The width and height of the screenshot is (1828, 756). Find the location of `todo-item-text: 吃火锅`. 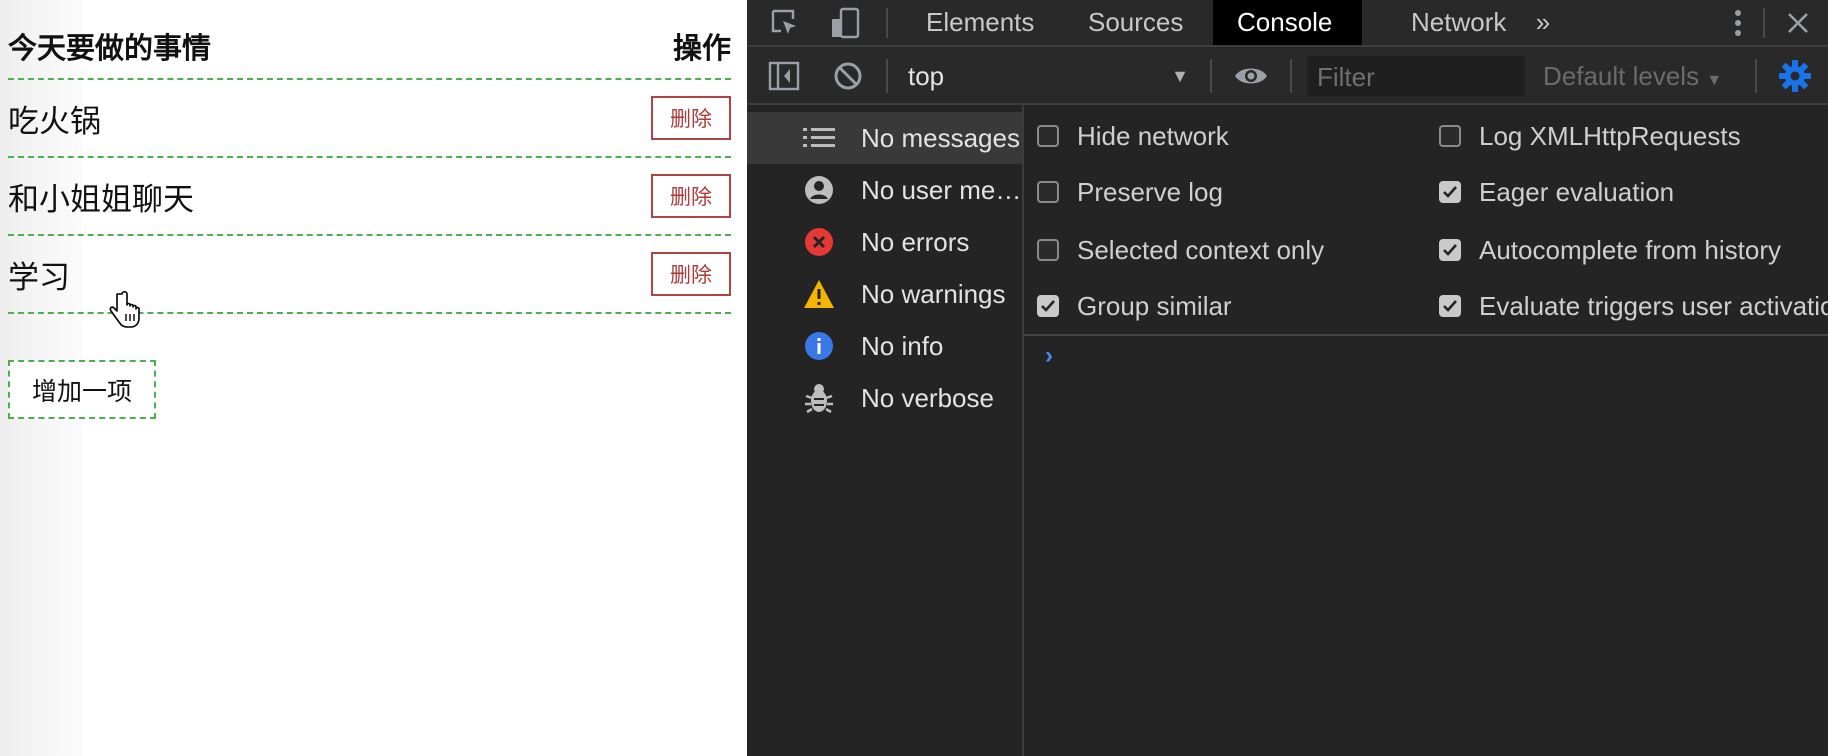

todo-item-text: 吃火锅 is located at coordinates (54, 121).